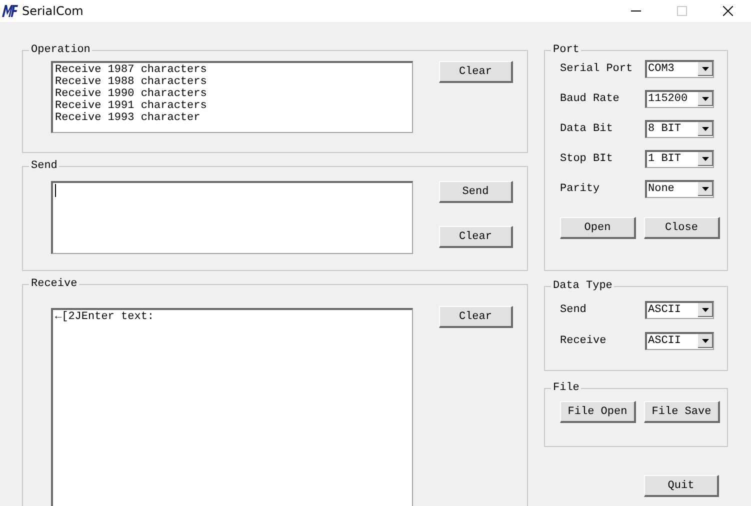  What do you see at coordinates (61, 50) in the screenshot?
I see `group-label: Operation` at bounding box center [61, 50].